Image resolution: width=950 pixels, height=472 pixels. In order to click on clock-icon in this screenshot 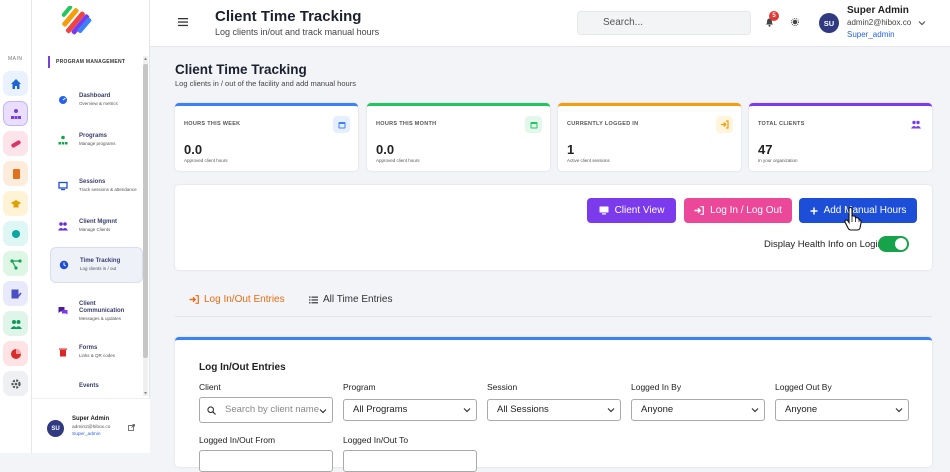, I will do `click(64, 265)`.